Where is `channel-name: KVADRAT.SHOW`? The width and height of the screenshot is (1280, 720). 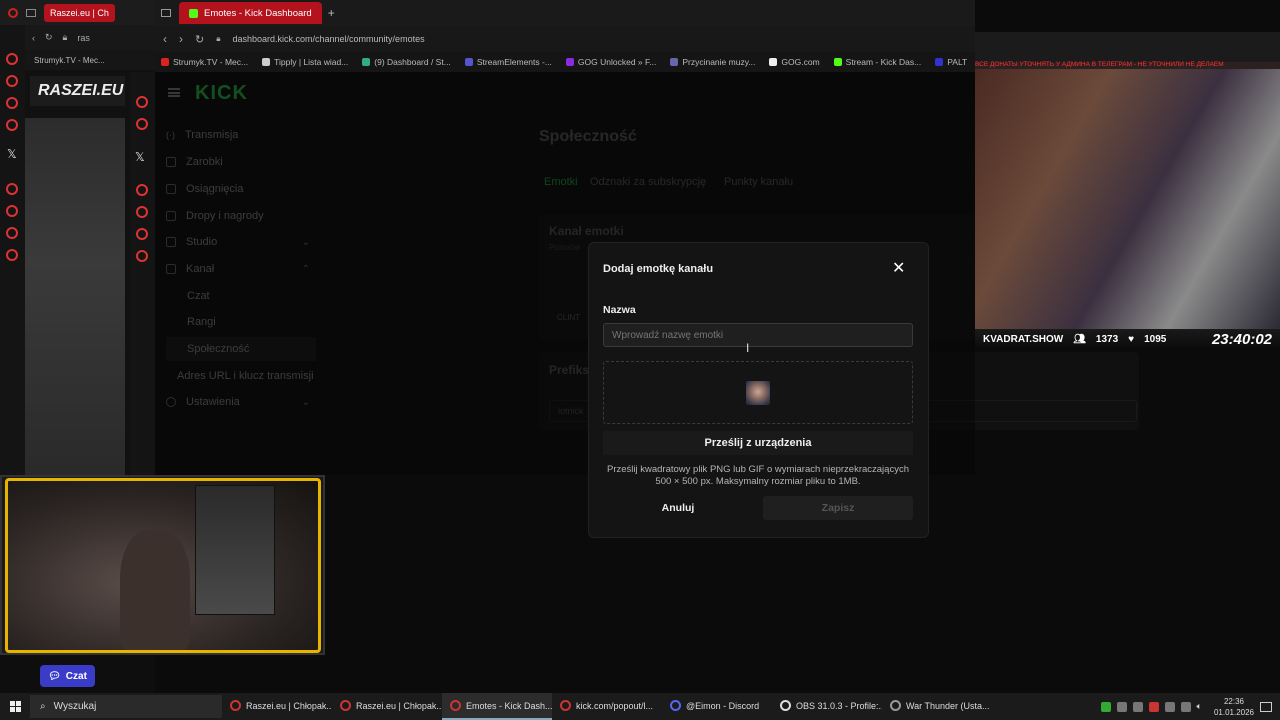 channel-name: KVADRAT.SHOW is located at coordinates (1023, 339).